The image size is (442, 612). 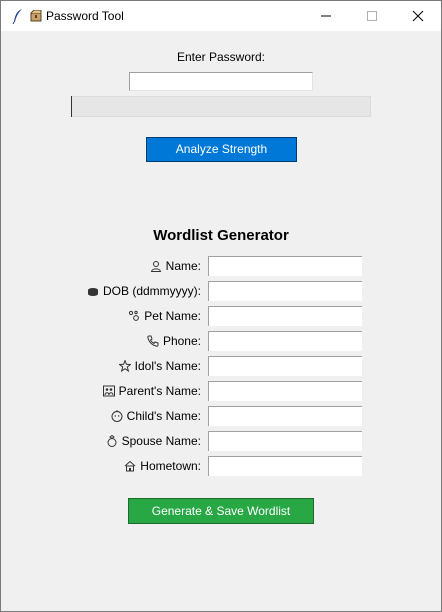 What do you see at coordinates (183, 266) in the screenshot?
I see `field-label-text: Name:` at bounding box center [183, 266].